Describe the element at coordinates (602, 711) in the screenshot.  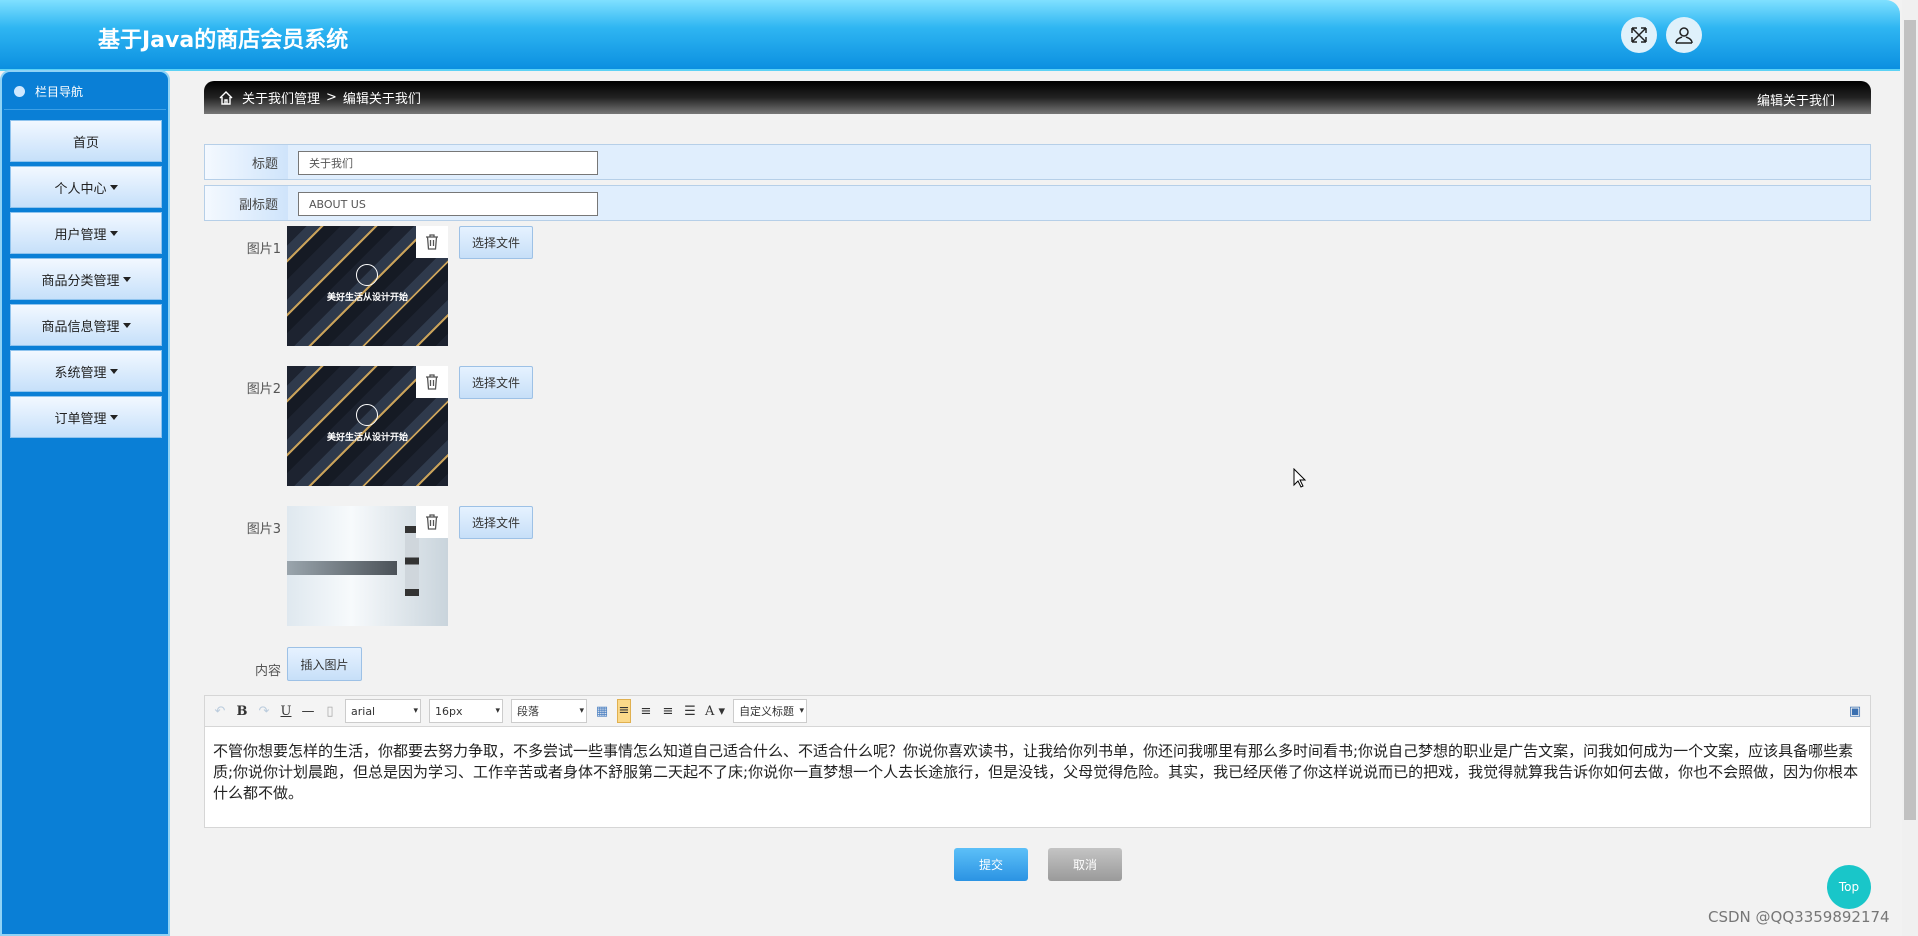
I see `table-icon: ▦` at that location.